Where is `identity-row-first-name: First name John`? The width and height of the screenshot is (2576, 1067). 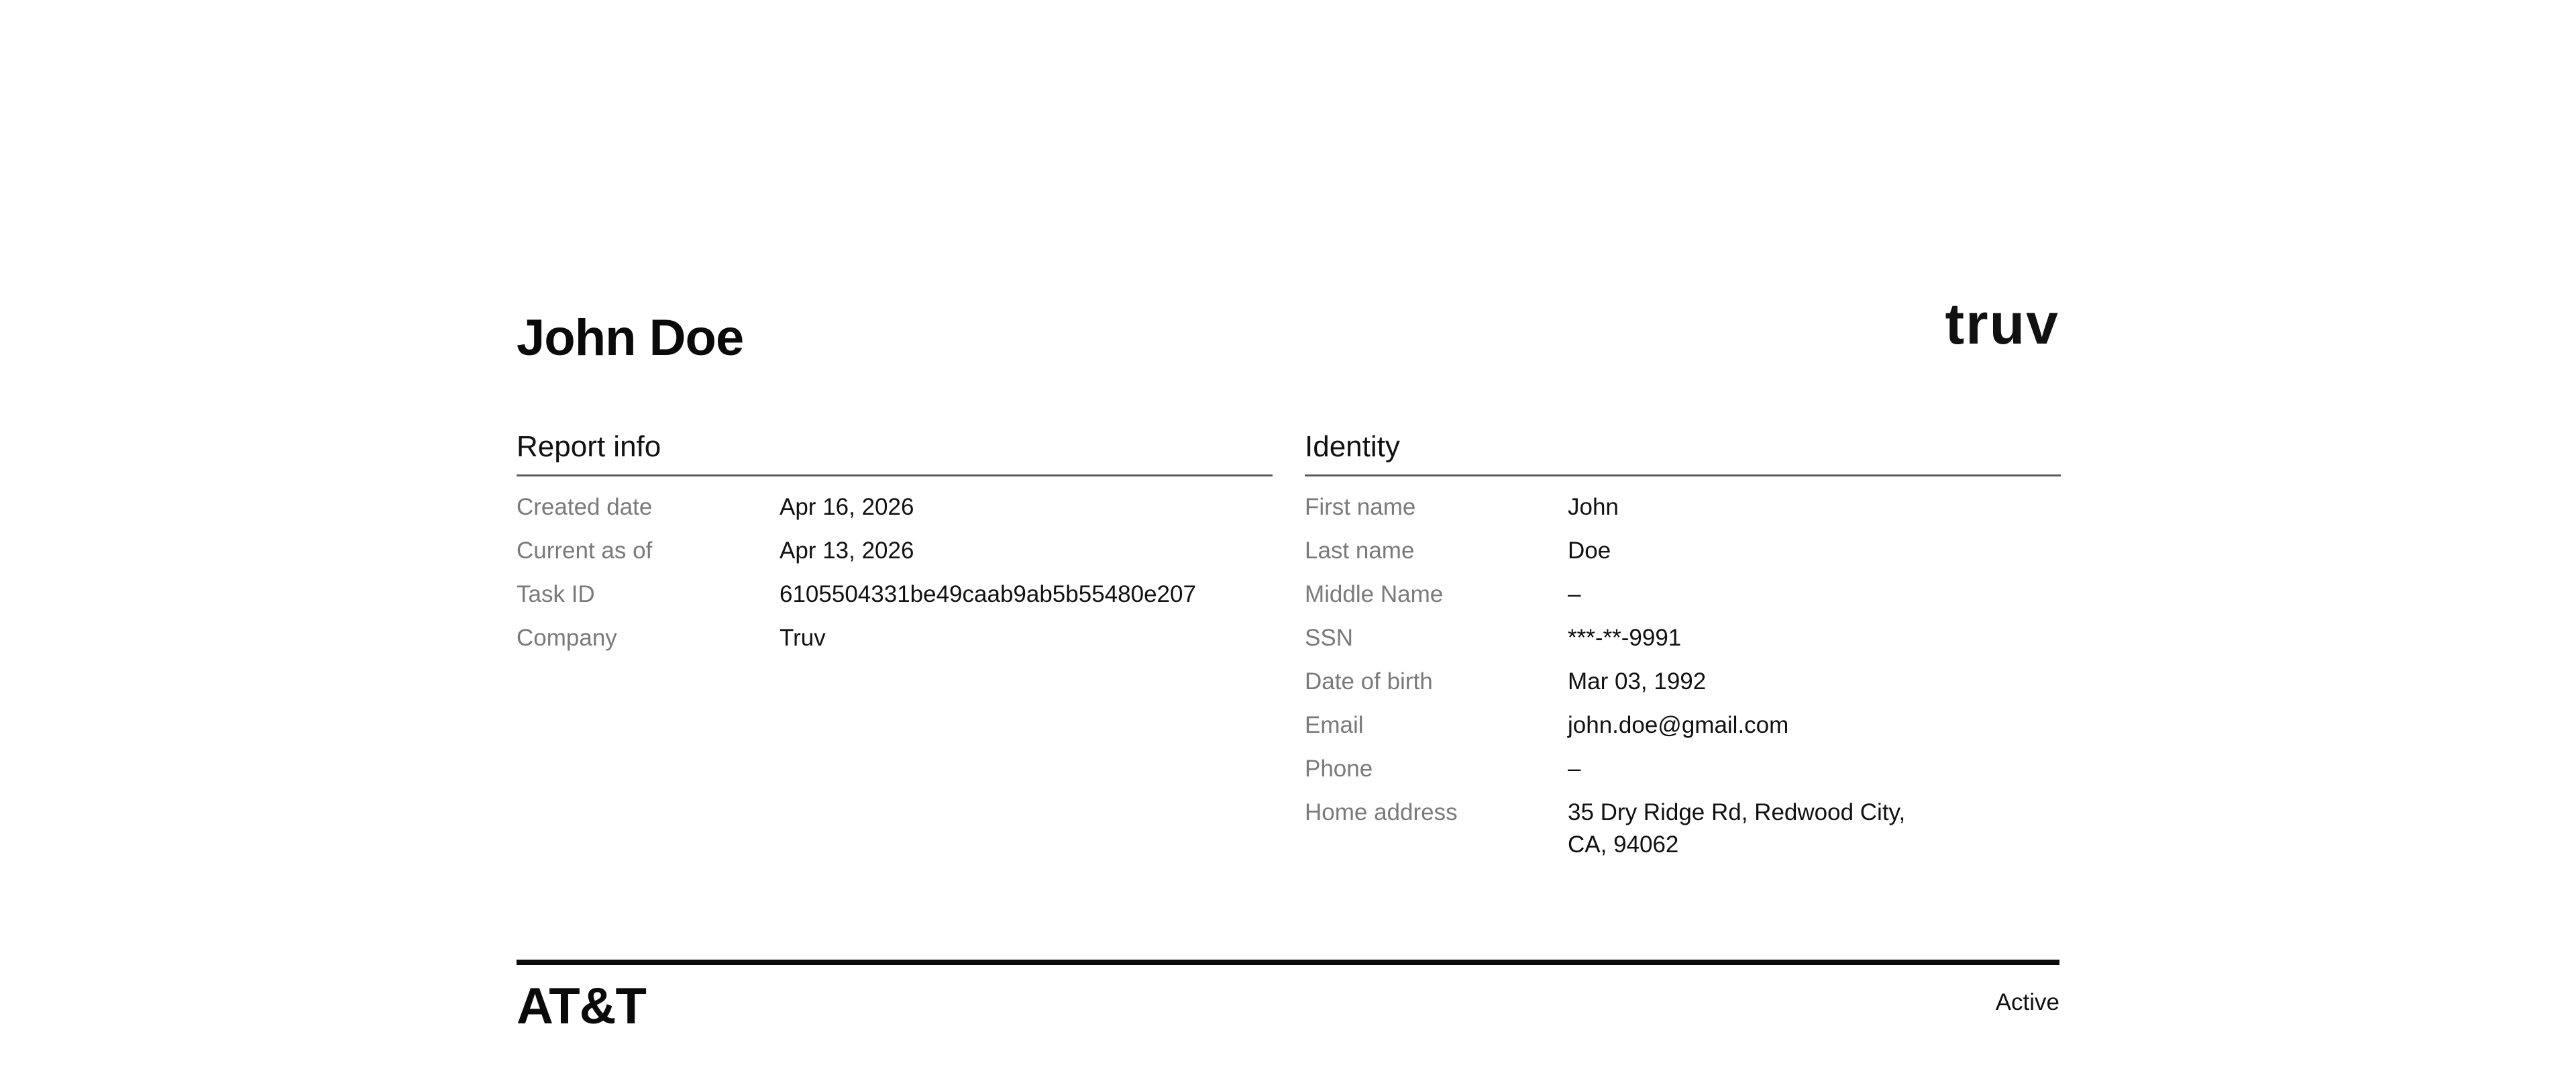
identity-row-first-name: First name John is located at coordinates (1683, 513).